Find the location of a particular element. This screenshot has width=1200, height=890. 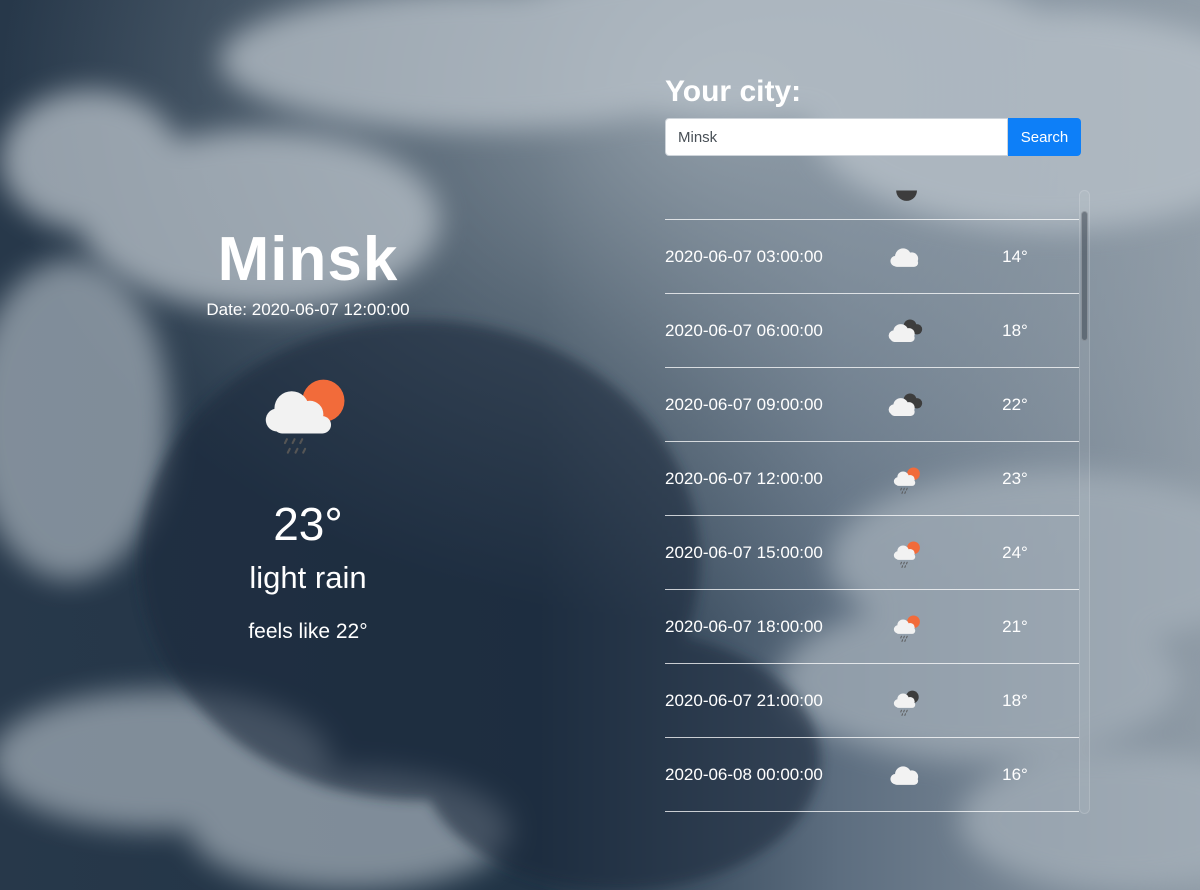

forecast-row: 2020-06-07 15:00:00 24° is located at coordinates (872, 553).